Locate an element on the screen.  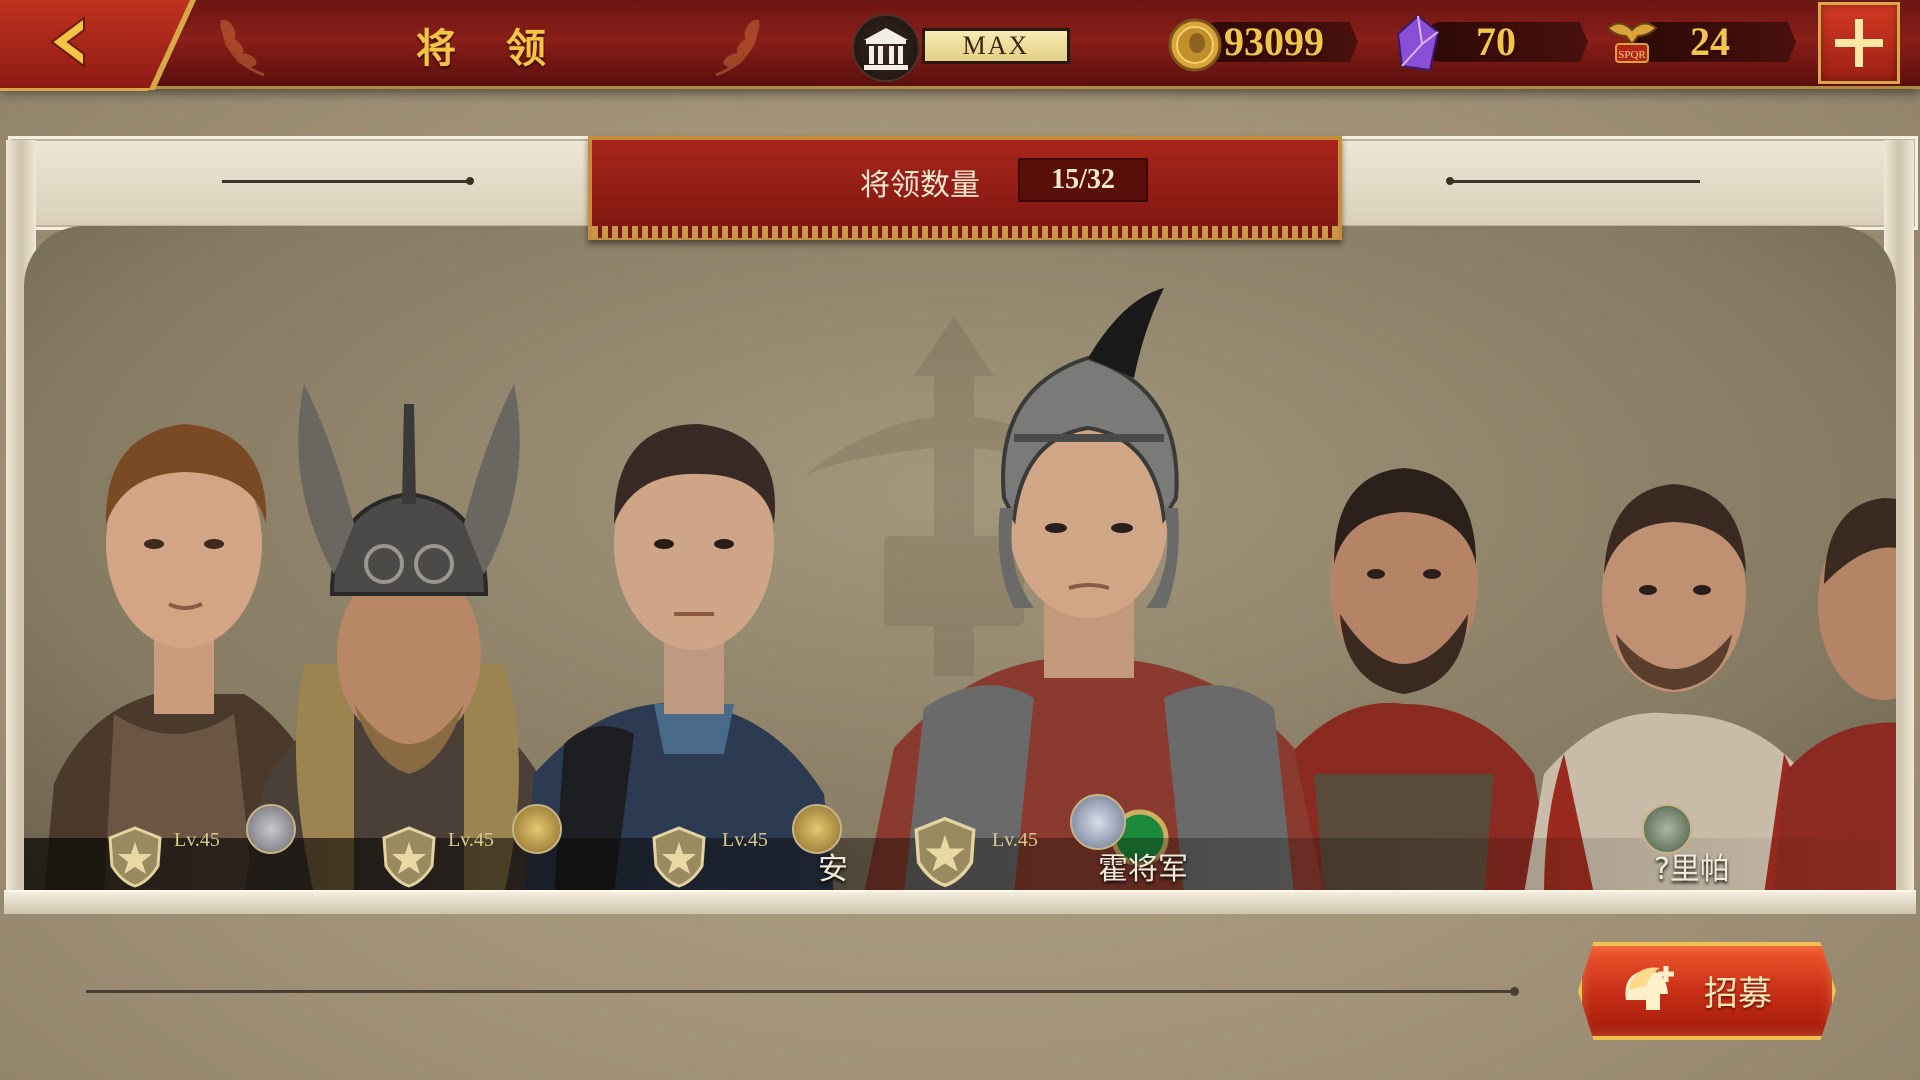
general-name: 安 is located at coordinates (833, 869).